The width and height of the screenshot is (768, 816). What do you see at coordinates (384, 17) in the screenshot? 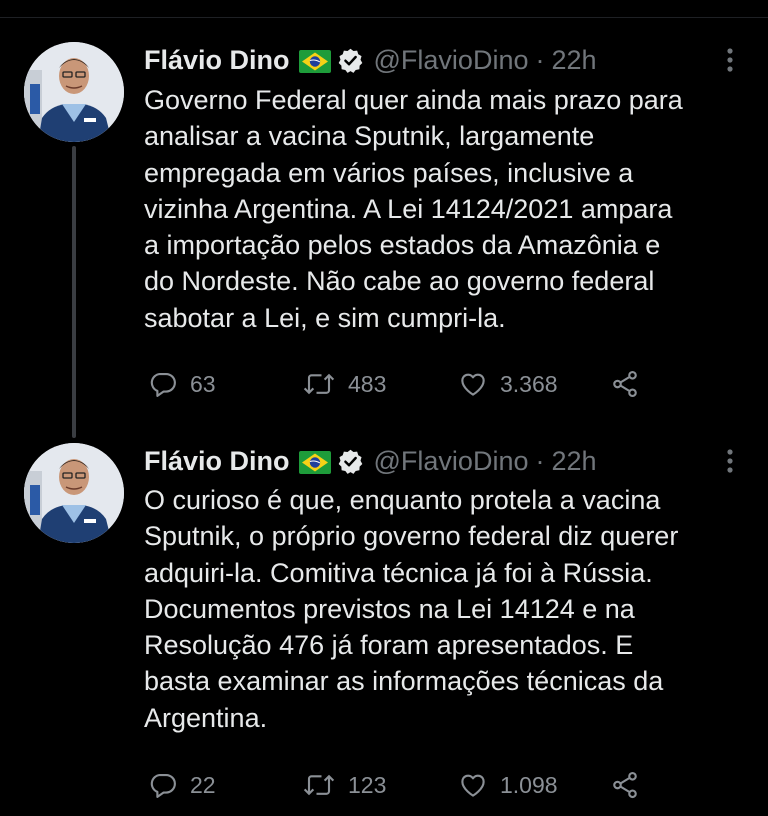
I see `top-divider` at bounding box center [384, 17].